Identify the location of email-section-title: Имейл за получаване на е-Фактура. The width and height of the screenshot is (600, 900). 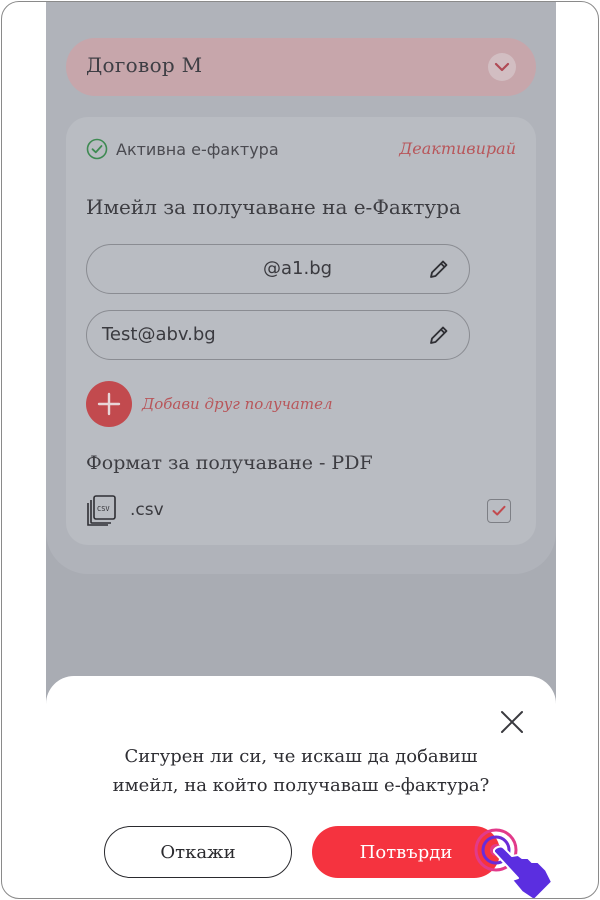
(273, 207).